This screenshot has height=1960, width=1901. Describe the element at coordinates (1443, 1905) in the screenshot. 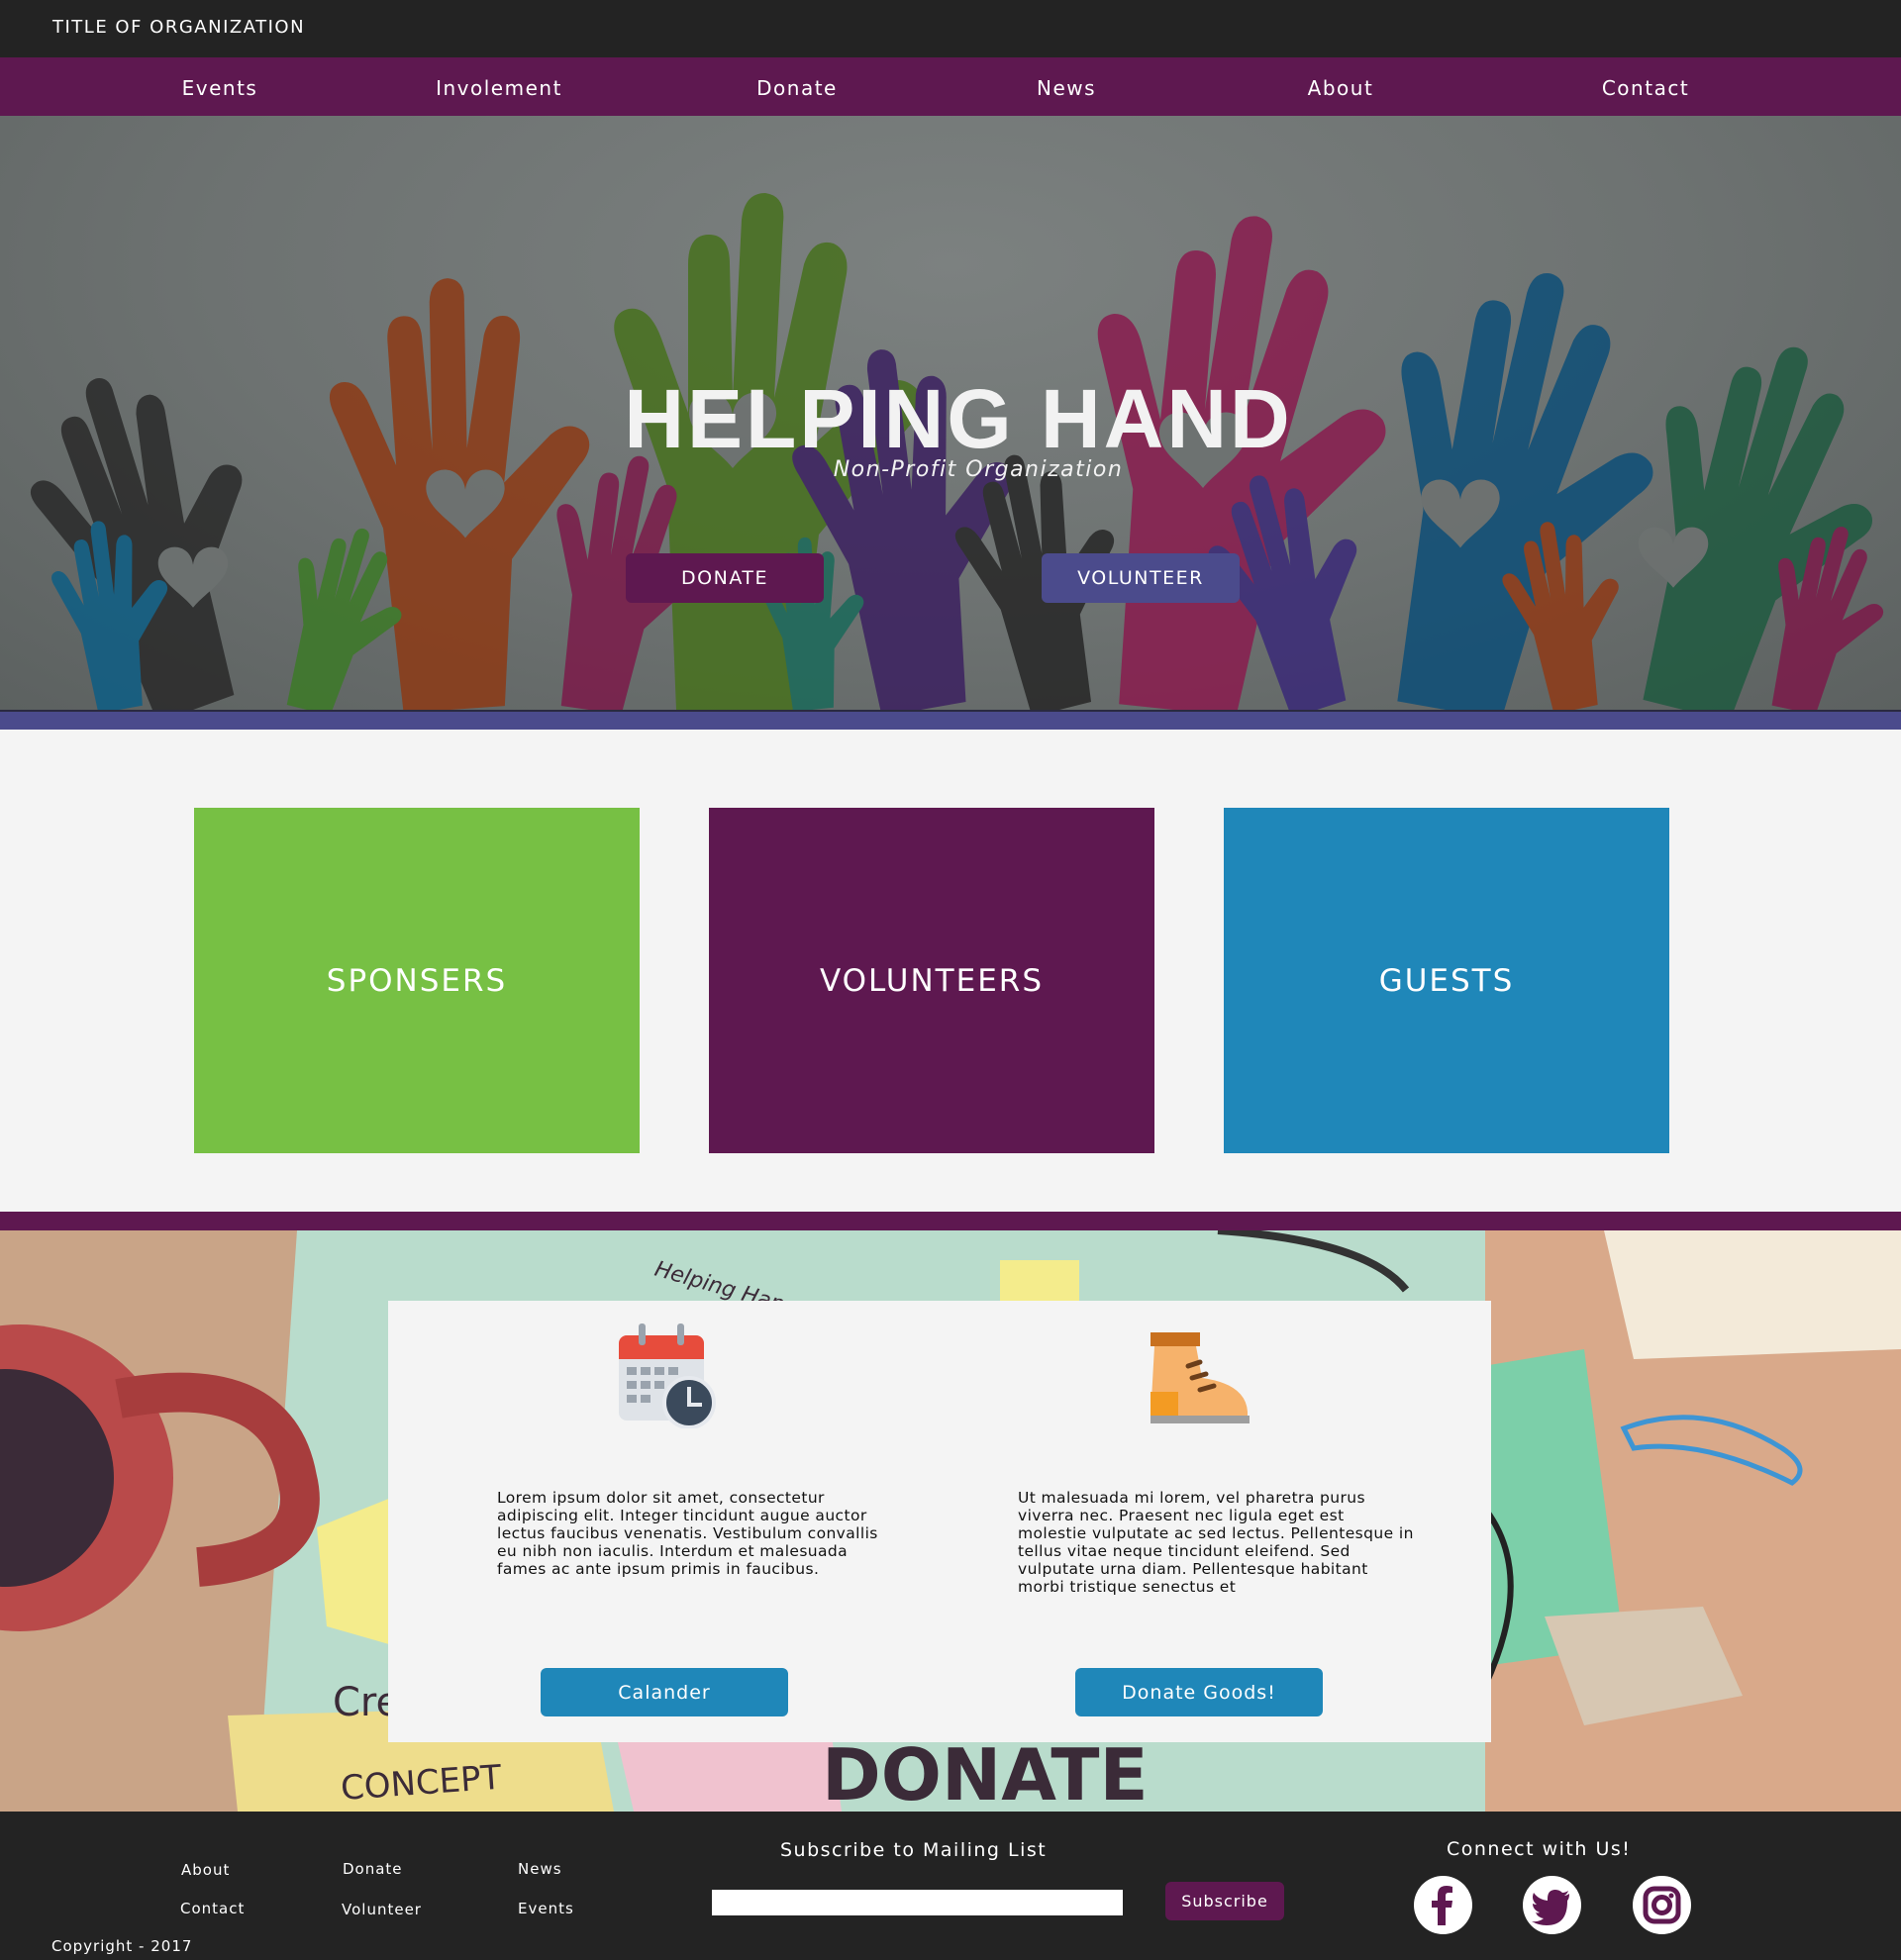

I see `facebook-icon` at that location.